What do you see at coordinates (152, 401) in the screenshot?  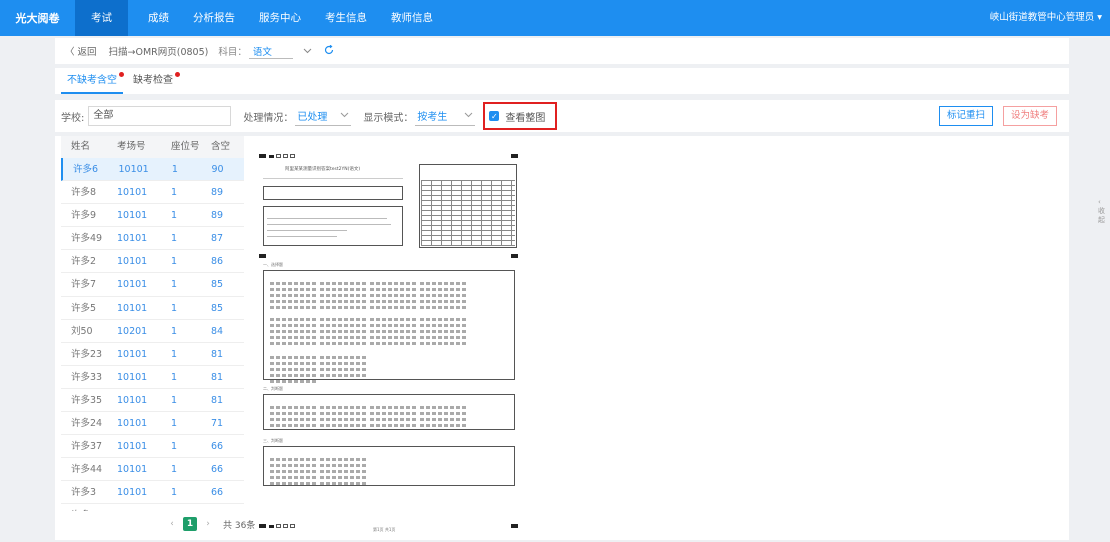 I see `table-row: 许多35 10101 1 81` at bounding box center [152, 401].